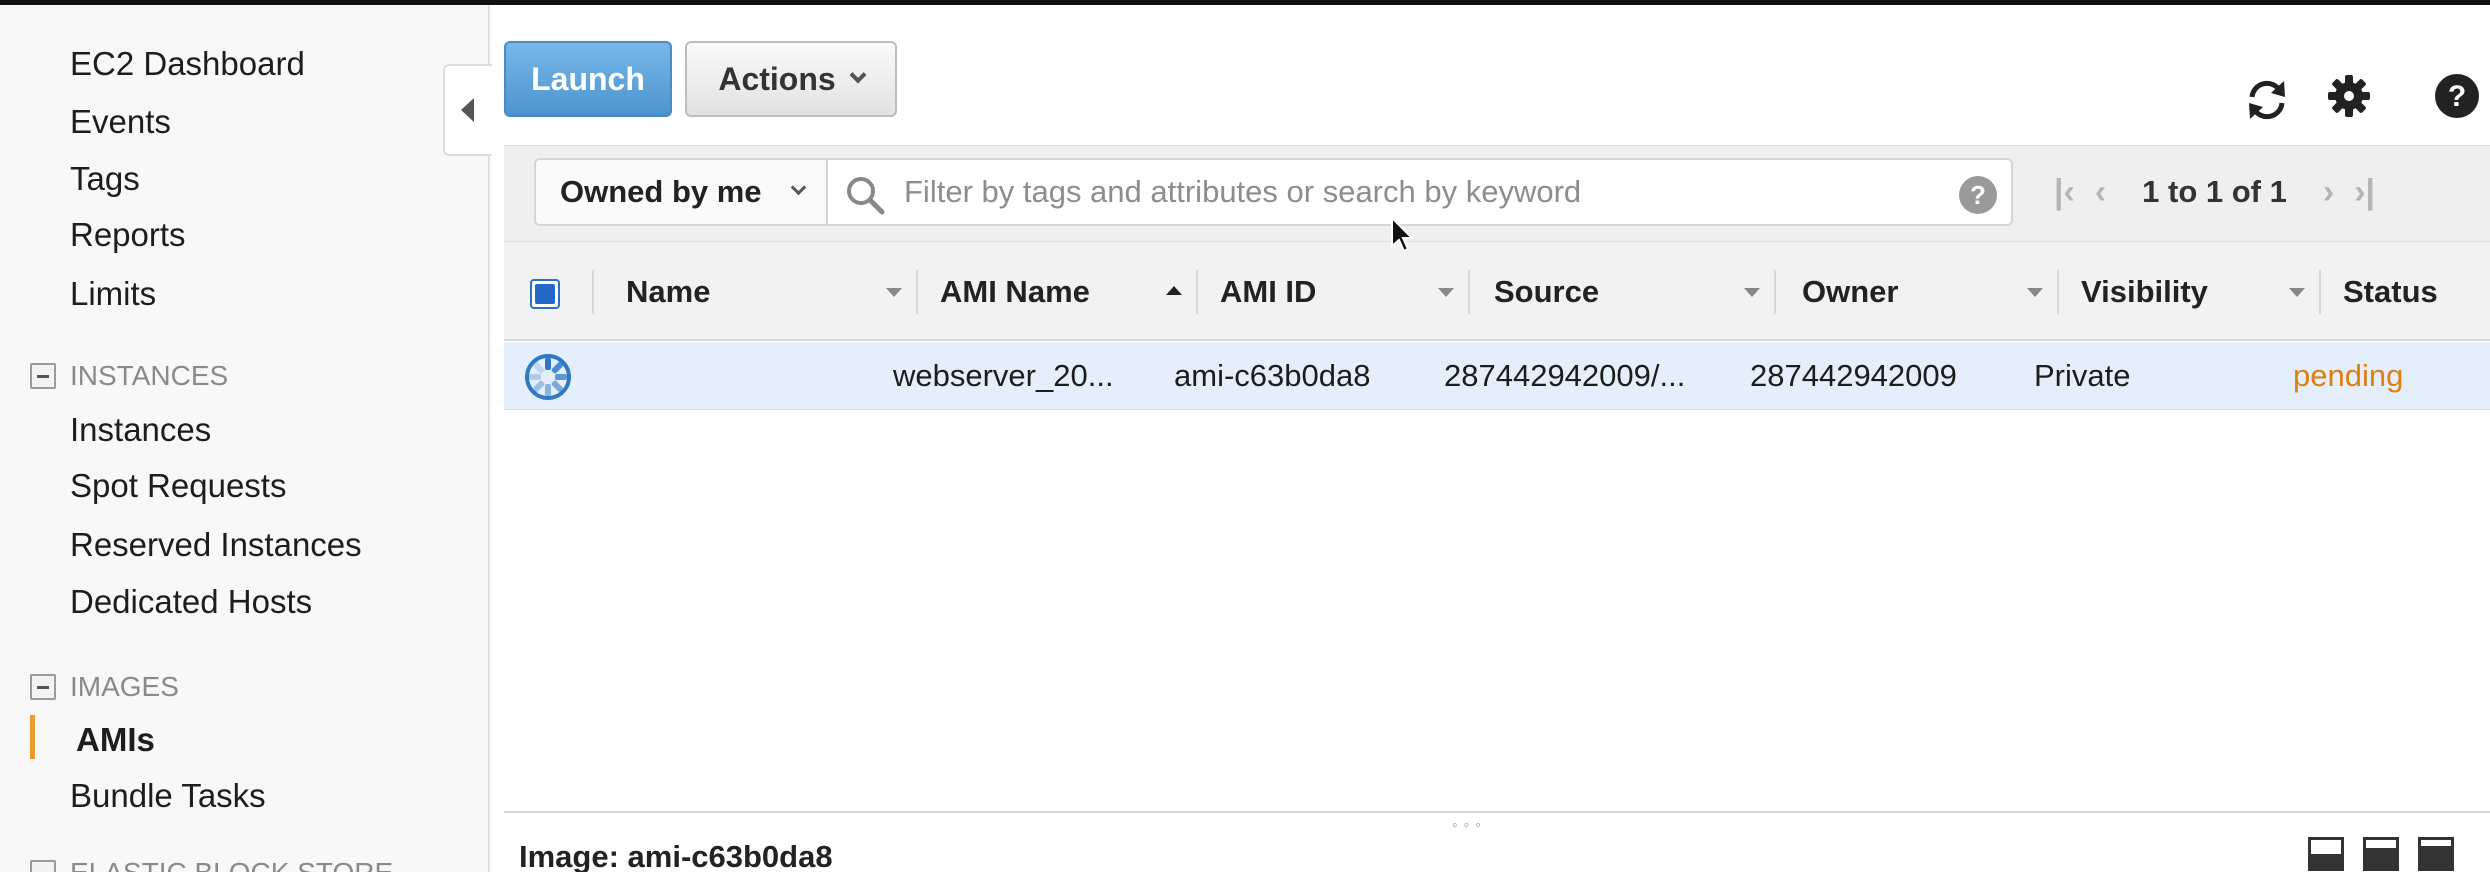  I want to click on last-page-icon: ›|, so click(2364, 192).